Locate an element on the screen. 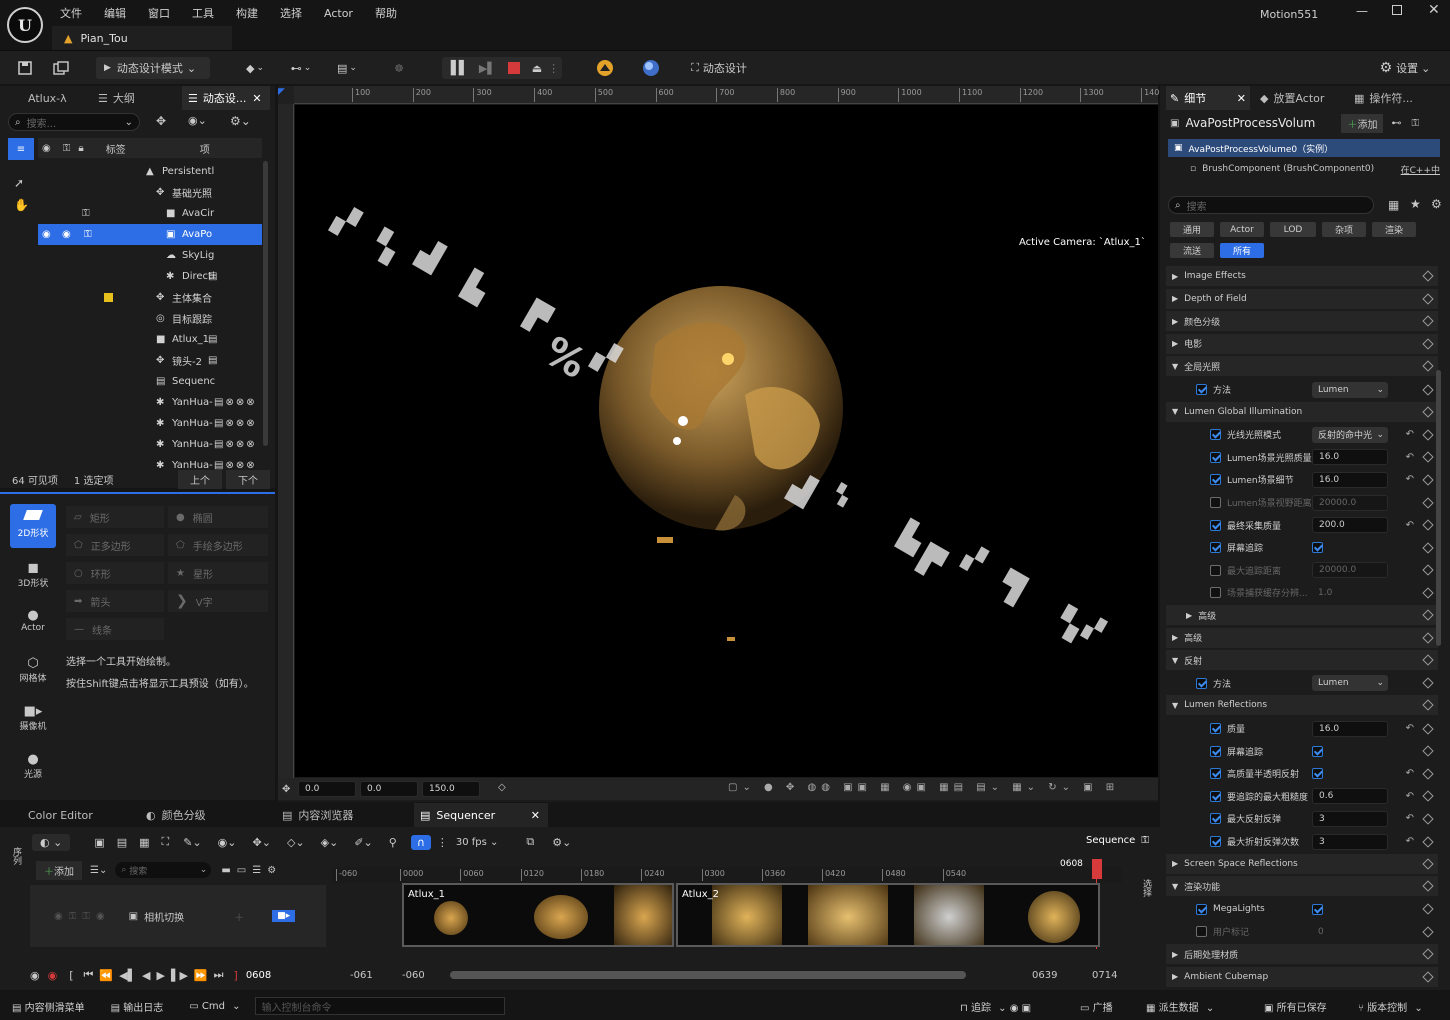 This screenshot has width=1450, height=1020. filter-rendering: 渲染 is located at coordinates (1394, 229).